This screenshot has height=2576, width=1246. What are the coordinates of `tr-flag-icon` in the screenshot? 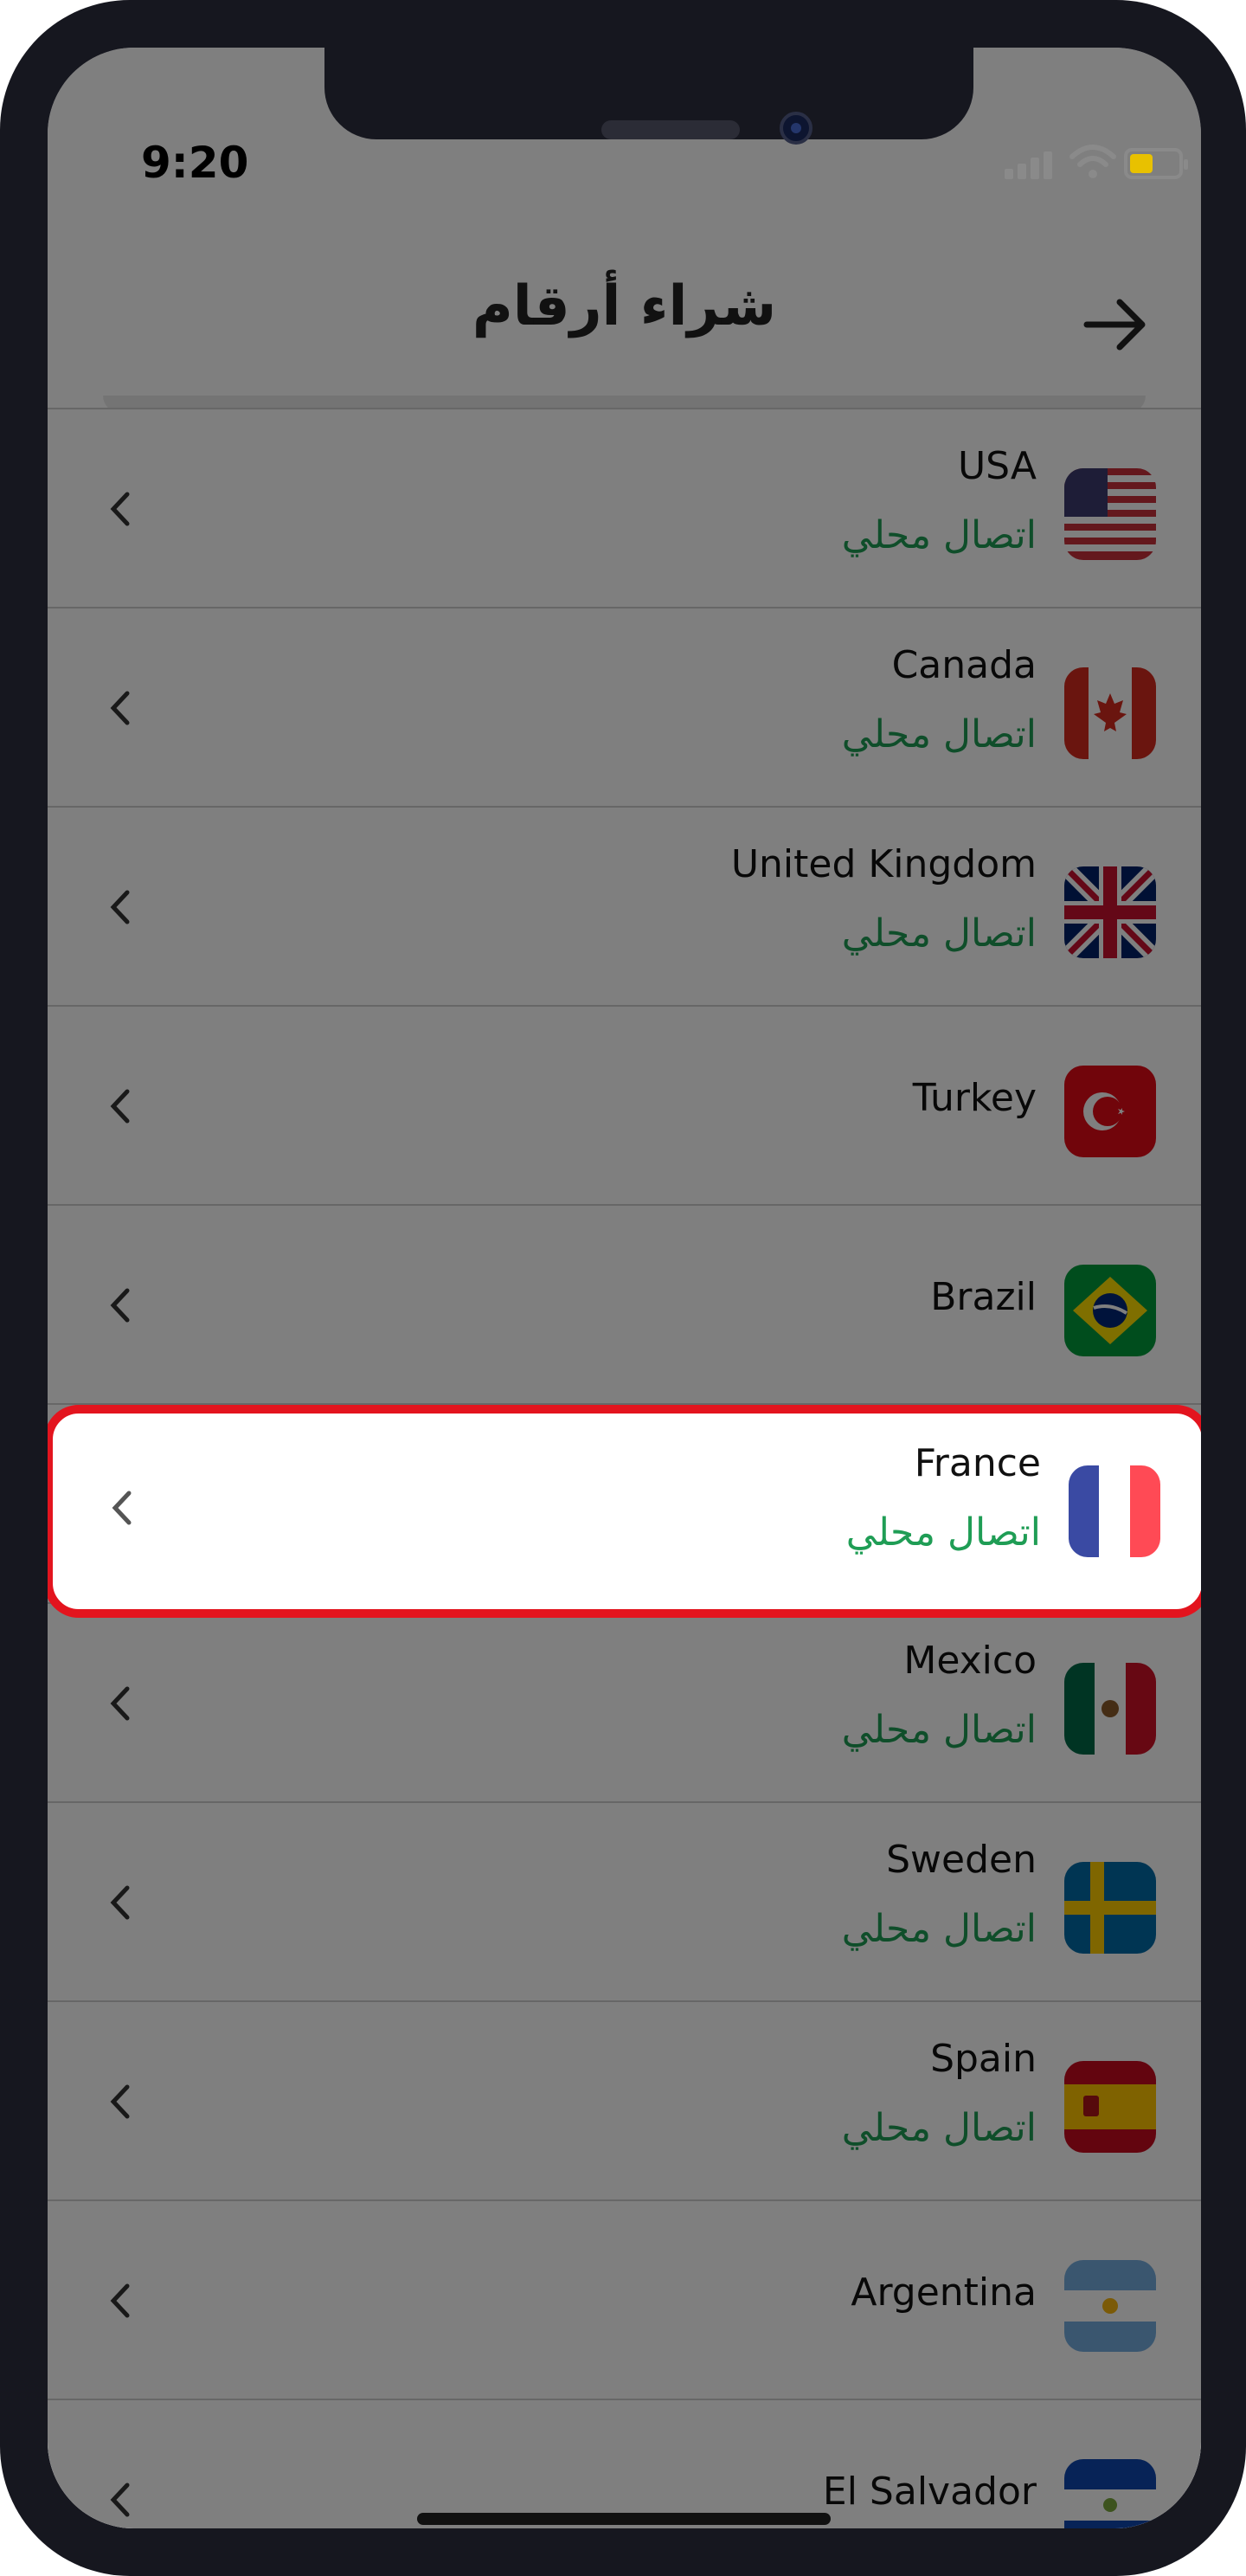 It's located at (1110, 1111).